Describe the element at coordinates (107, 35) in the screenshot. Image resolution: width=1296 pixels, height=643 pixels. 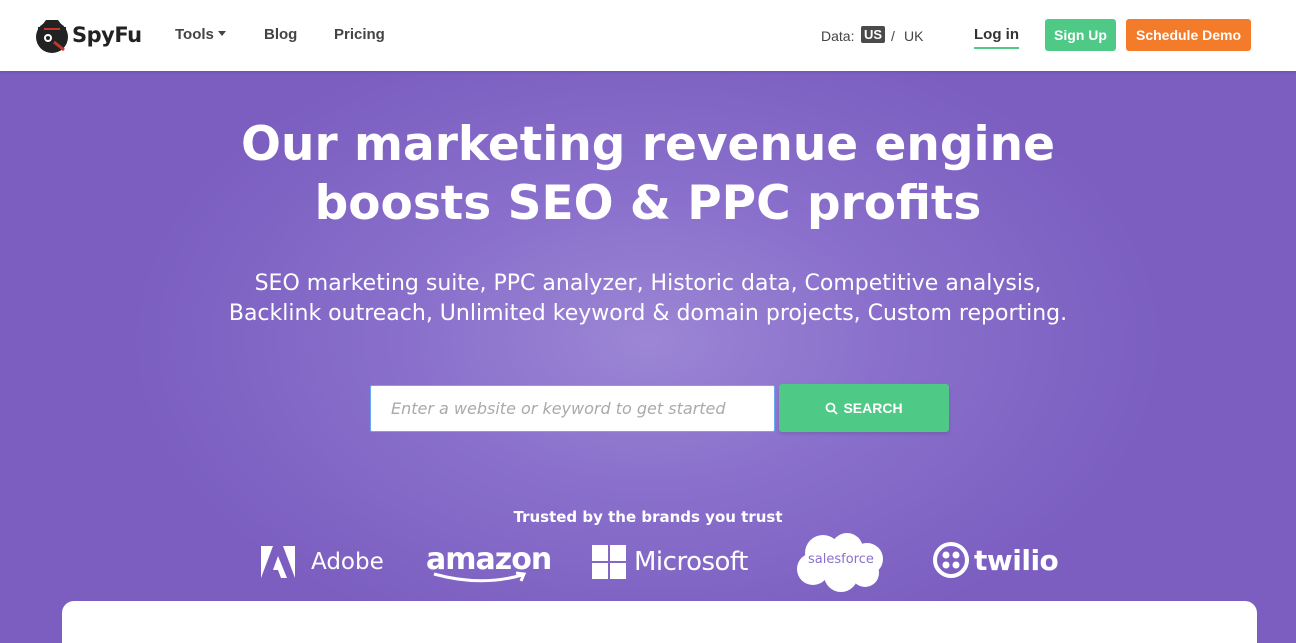
I see `logo-text: SpyFu` at that location.